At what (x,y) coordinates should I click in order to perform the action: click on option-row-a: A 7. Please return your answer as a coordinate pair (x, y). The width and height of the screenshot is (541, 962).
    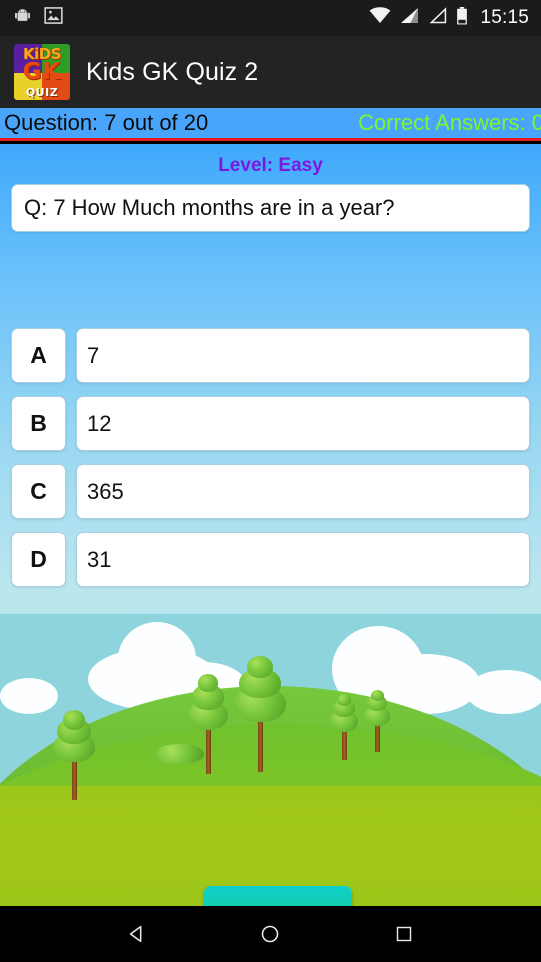
    Looking at the image, I should click on (270, 355).